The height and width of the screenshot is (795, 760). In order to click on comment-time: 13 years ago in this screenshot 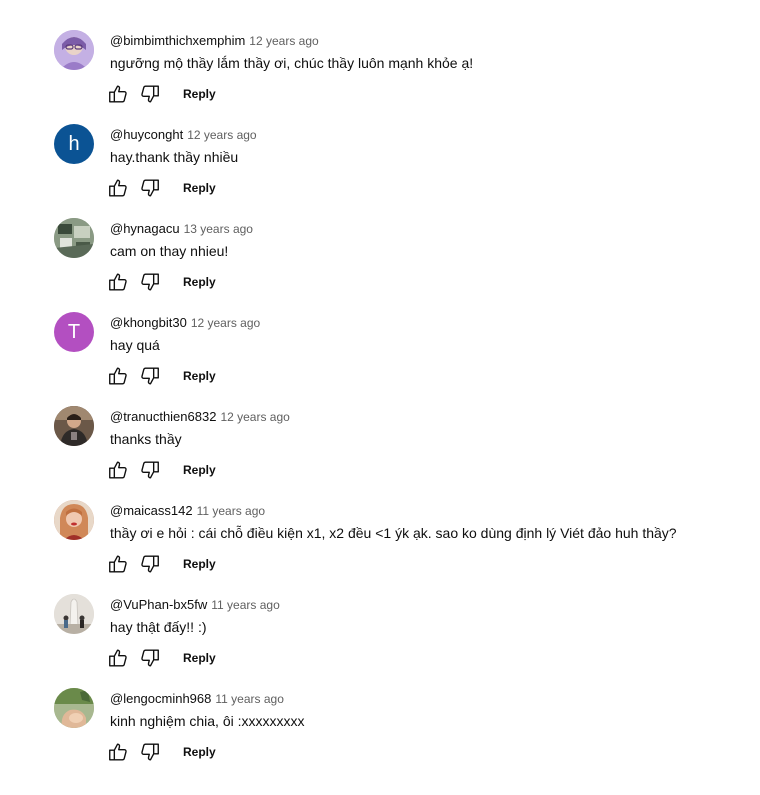, I will do `click(218, 229)`.